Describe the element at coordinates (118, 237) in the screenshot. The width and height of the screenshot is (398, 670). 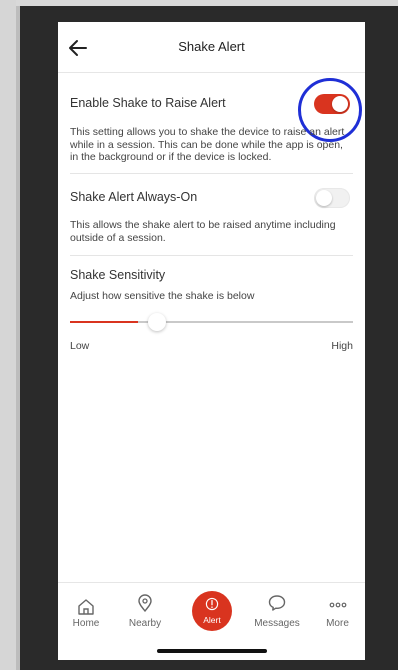
I see `description-line: outside of a session.` at that location.